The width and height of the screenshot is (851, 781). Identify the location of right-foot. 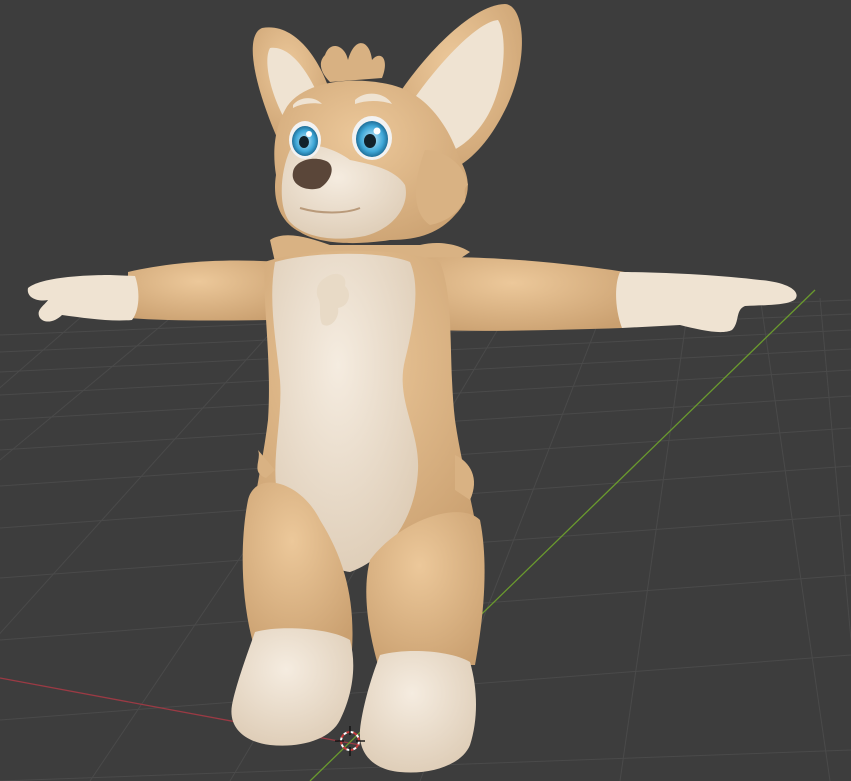
(417, 711).